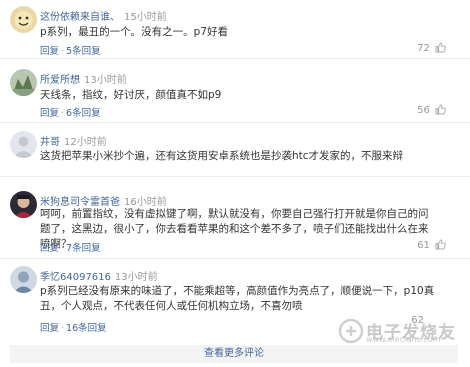 The width and height of the screenshot is (470, 367). What do you see at coordinates (83, 248) in the screenshot?
I see `reply-count-link: 7条回复` at bounding box center [83, 248].